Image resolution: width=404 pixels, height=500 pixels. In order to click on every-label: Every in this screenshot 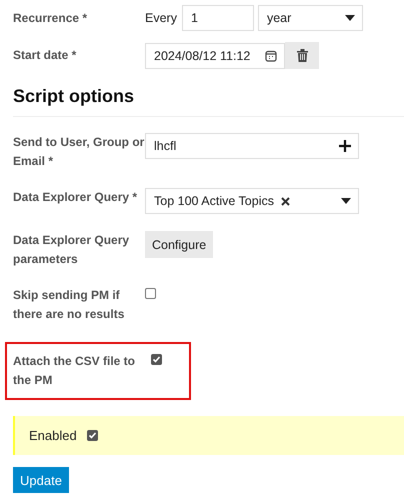, I will do `click(161, 18)`.